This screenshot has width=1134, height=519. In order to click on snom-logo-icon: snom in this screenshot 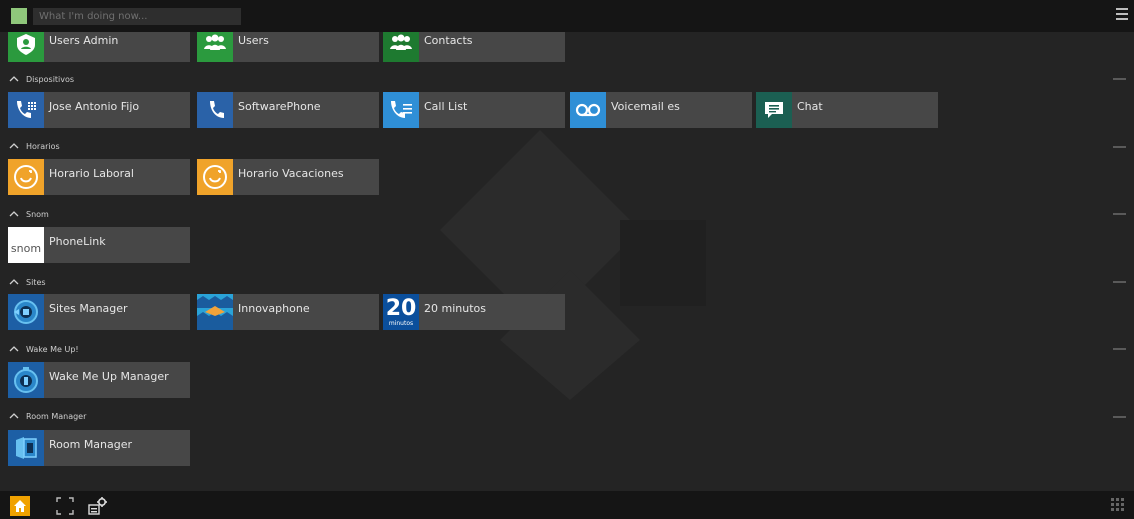, I will do `click(26, 245)`.